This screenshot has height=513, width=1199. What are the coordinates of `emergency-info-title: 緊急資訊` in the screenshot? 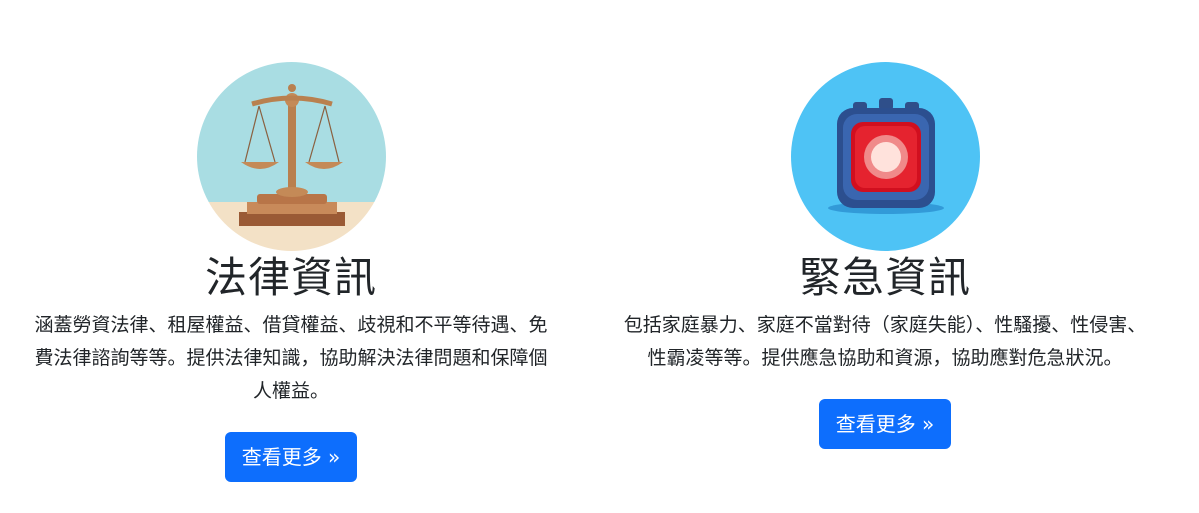 It's located at (884, 277).